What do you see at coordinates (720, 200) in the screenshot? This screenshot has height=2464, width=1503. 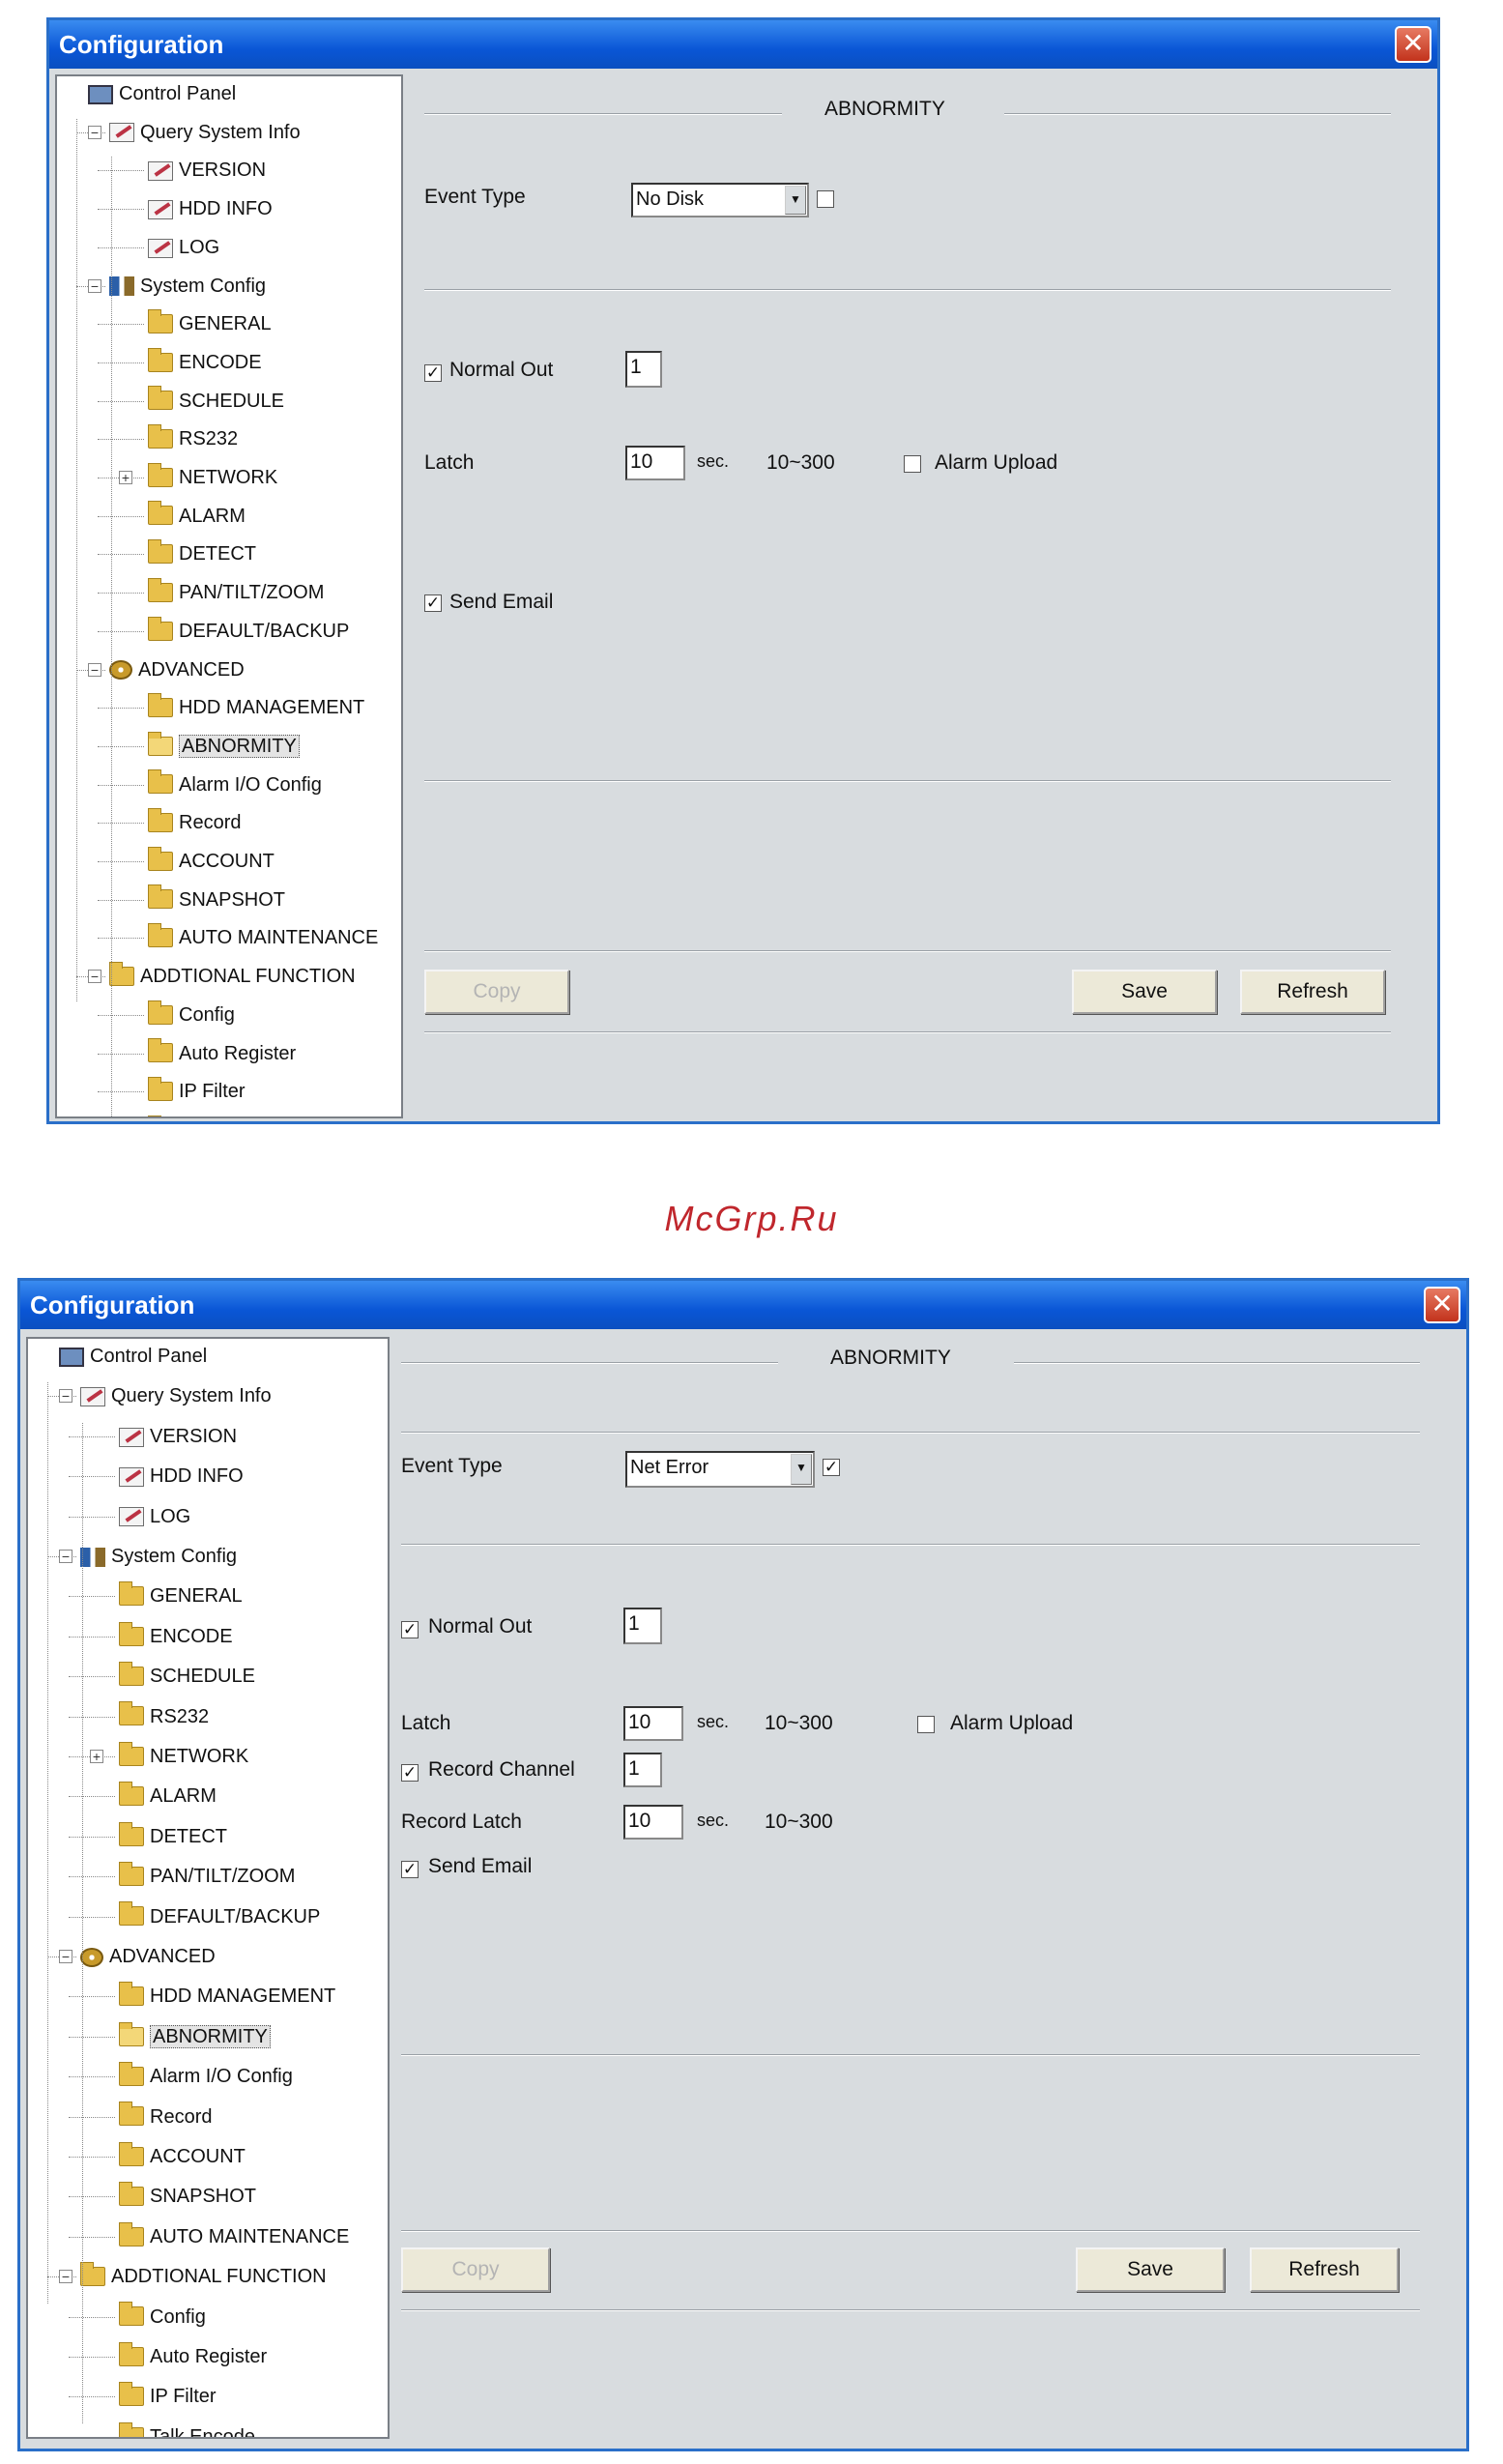 I see `event-type-select: No Disk ▼` at bounding box center [720, 200].